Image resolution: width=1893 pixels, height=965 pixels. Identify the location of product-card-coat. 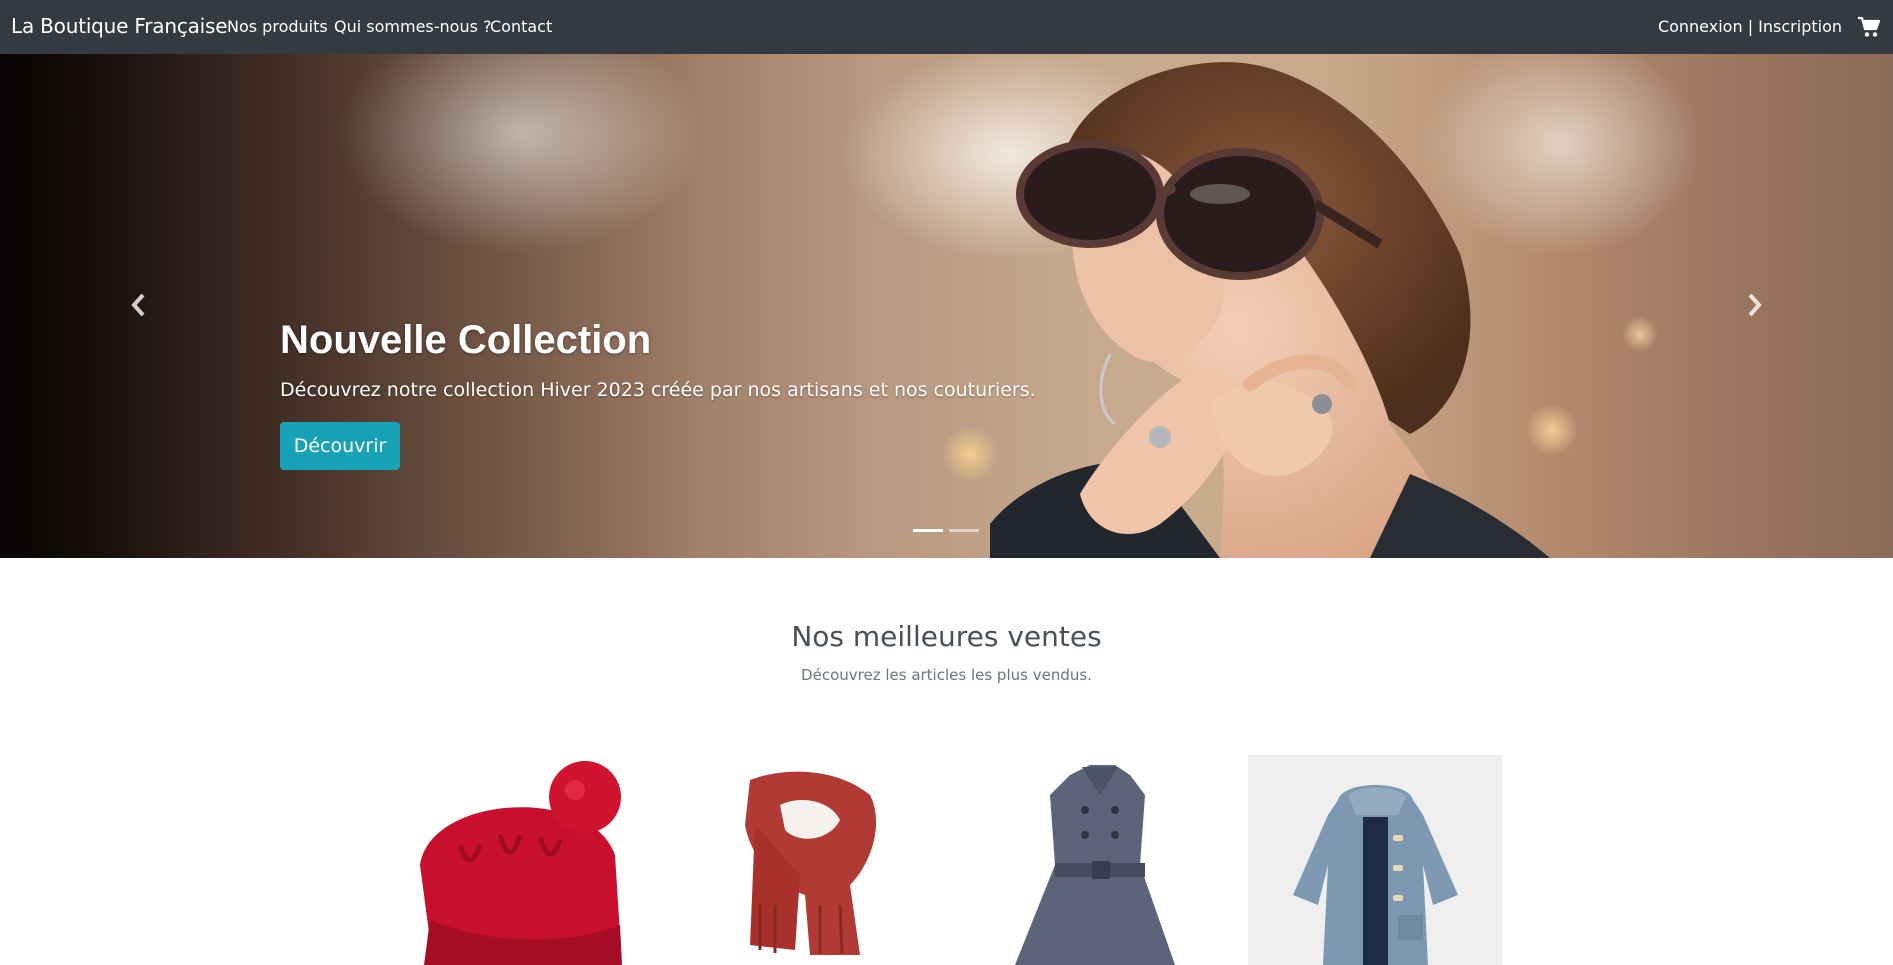
(1097, 860).